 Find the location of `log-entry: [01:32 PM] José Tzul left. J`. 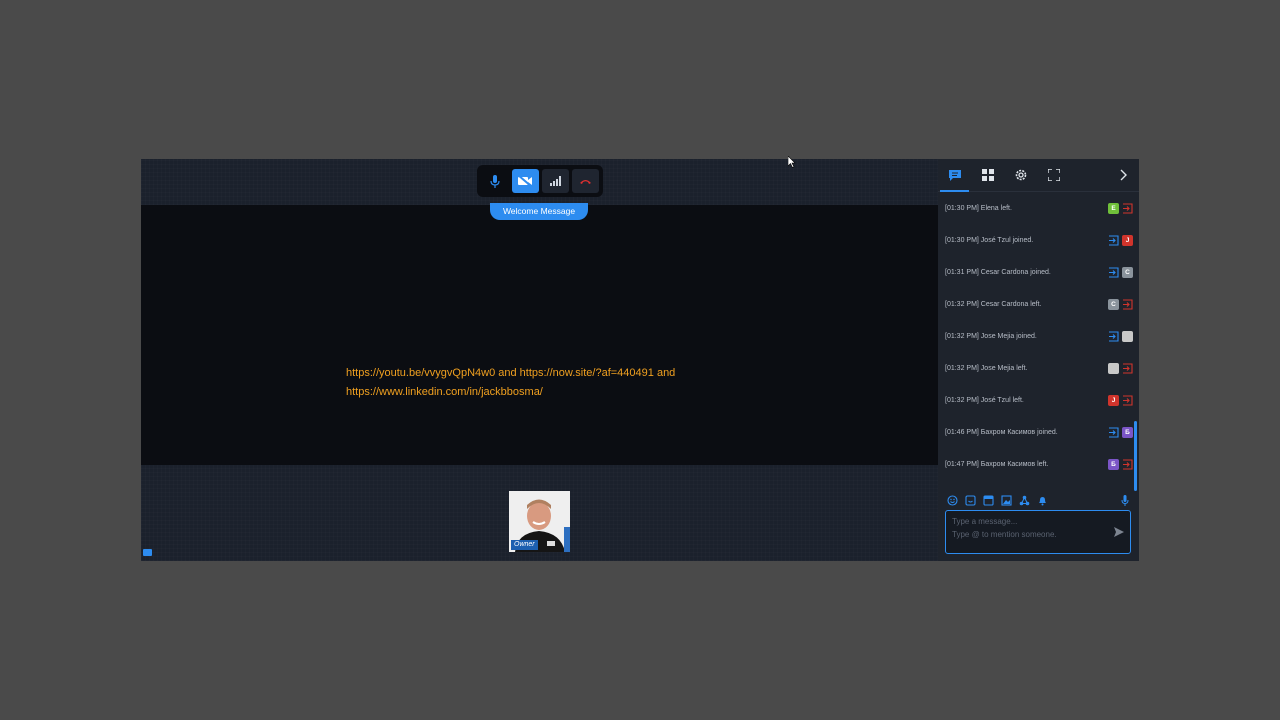

log-entry: [01:32 PM] José Tzul left. J is located at coordinates (1038, 400).